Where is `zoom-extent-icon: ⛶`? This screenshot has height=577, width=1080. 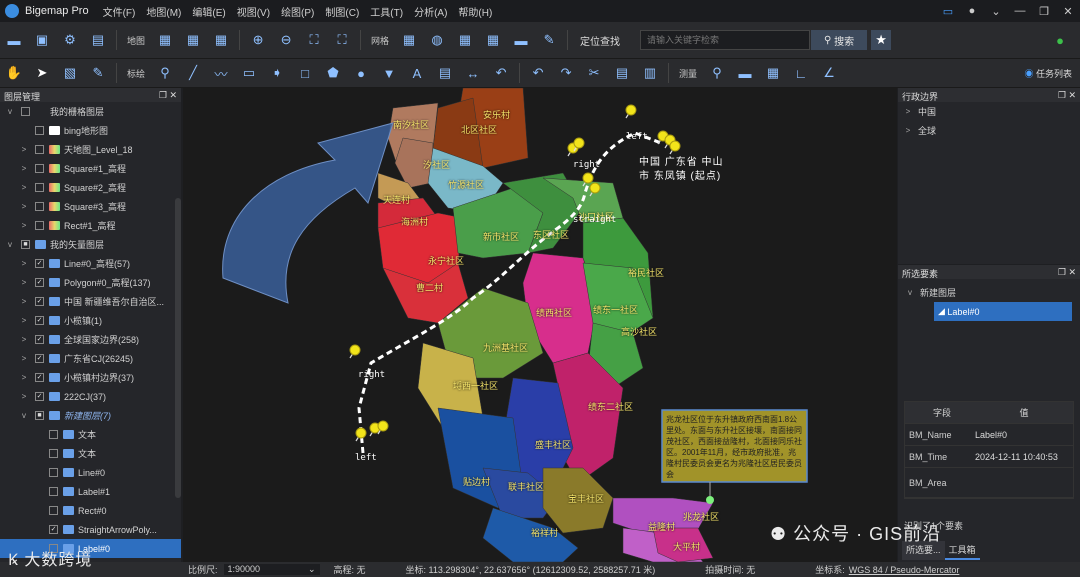
zoom-extent-icon: ⛶ is located at coordinates (314, 40).